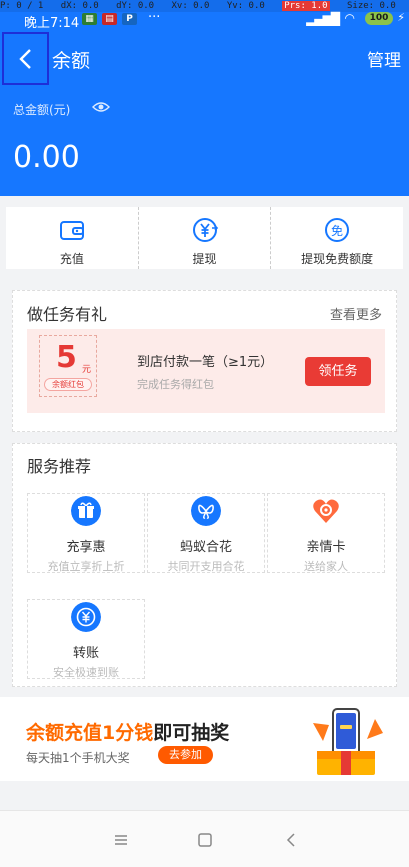 The image size is (409, 867). I want to click on transfer-icon, so click(86, 617).